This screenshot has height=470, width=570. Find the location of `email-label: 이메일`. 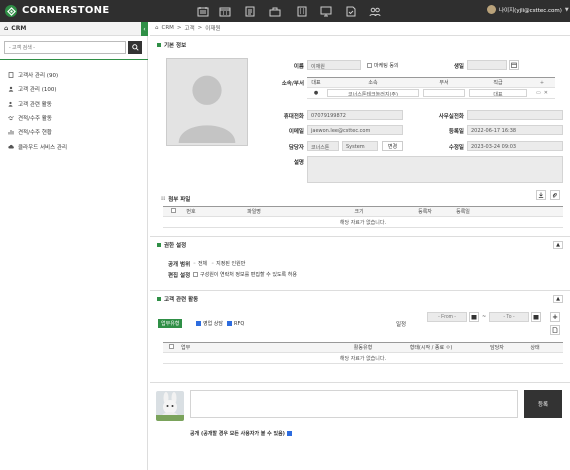

email-label: 이메일 is located at coordinates (296, 132).